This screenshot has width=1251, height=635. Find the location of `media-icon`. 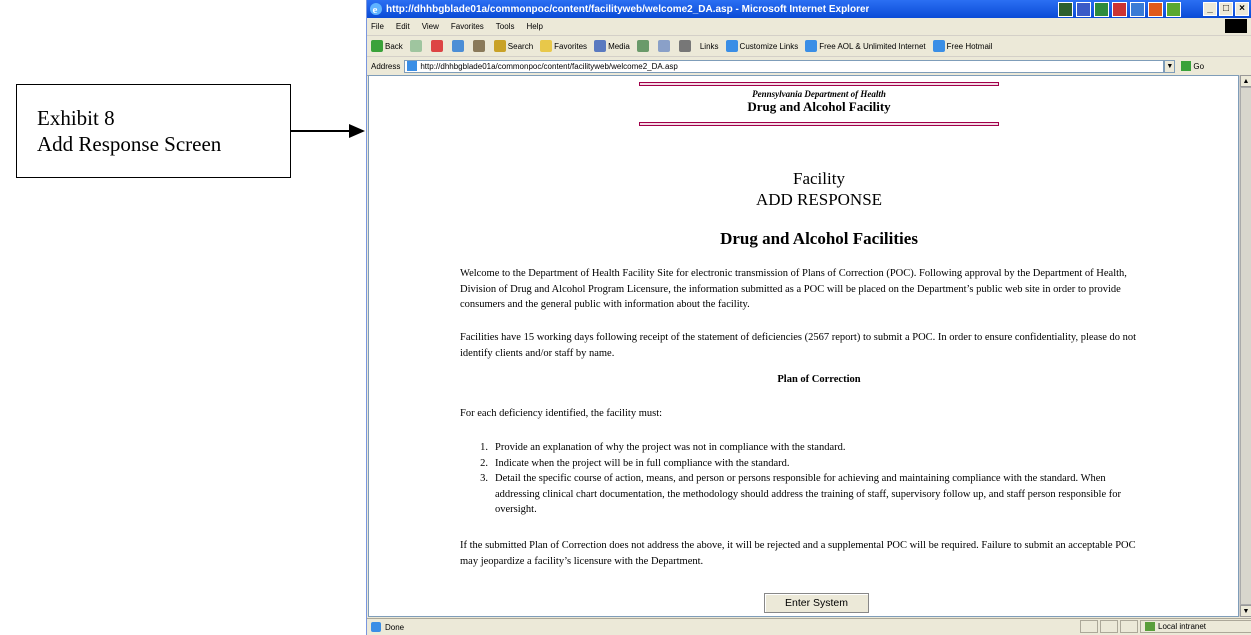

media-icon is located at coordinates (600, 46).